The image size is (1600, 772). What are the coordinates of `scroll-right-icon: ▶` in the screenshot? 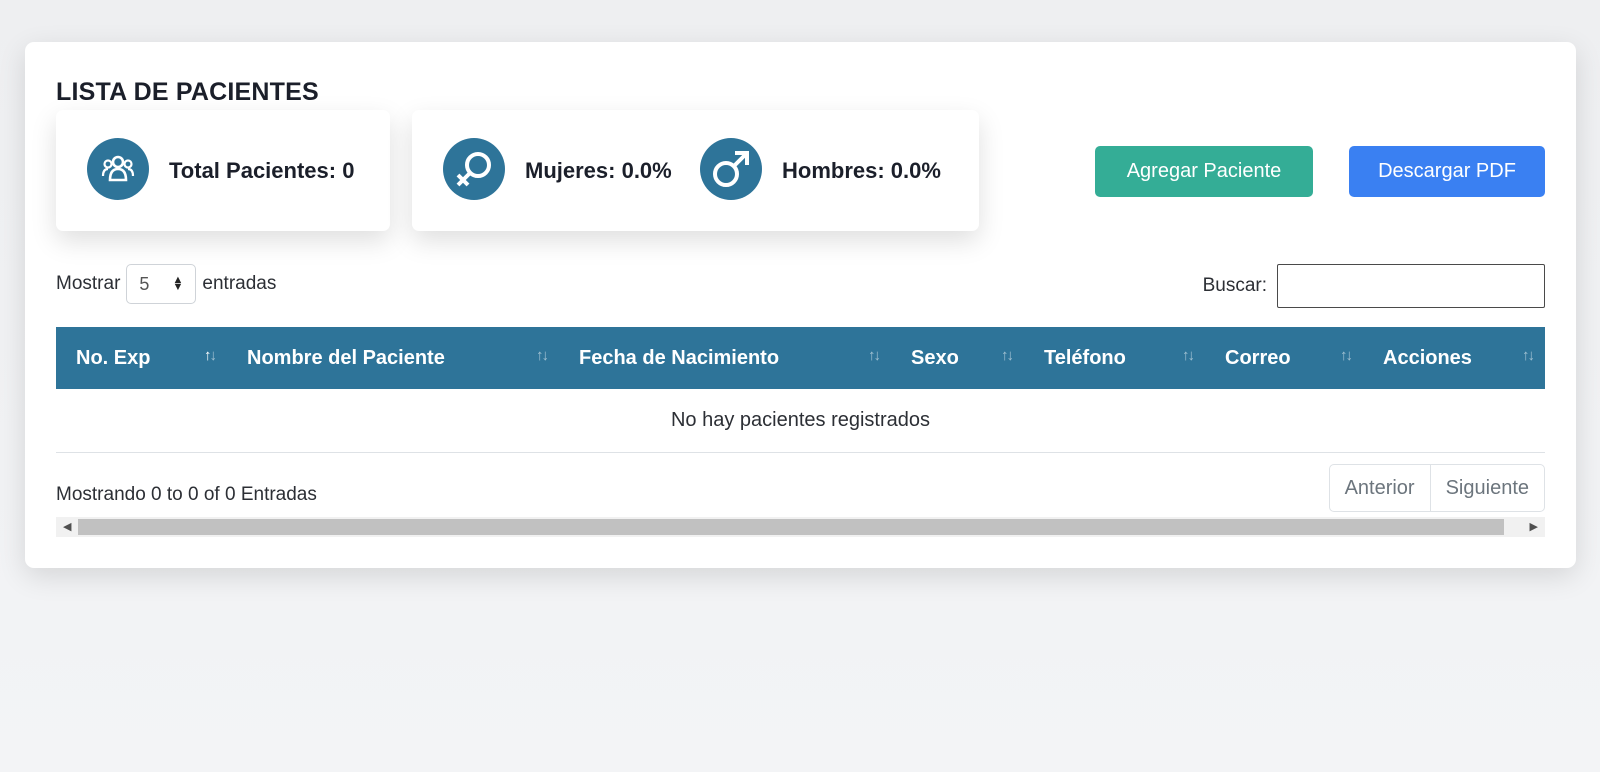 It's located at (1534, 527).